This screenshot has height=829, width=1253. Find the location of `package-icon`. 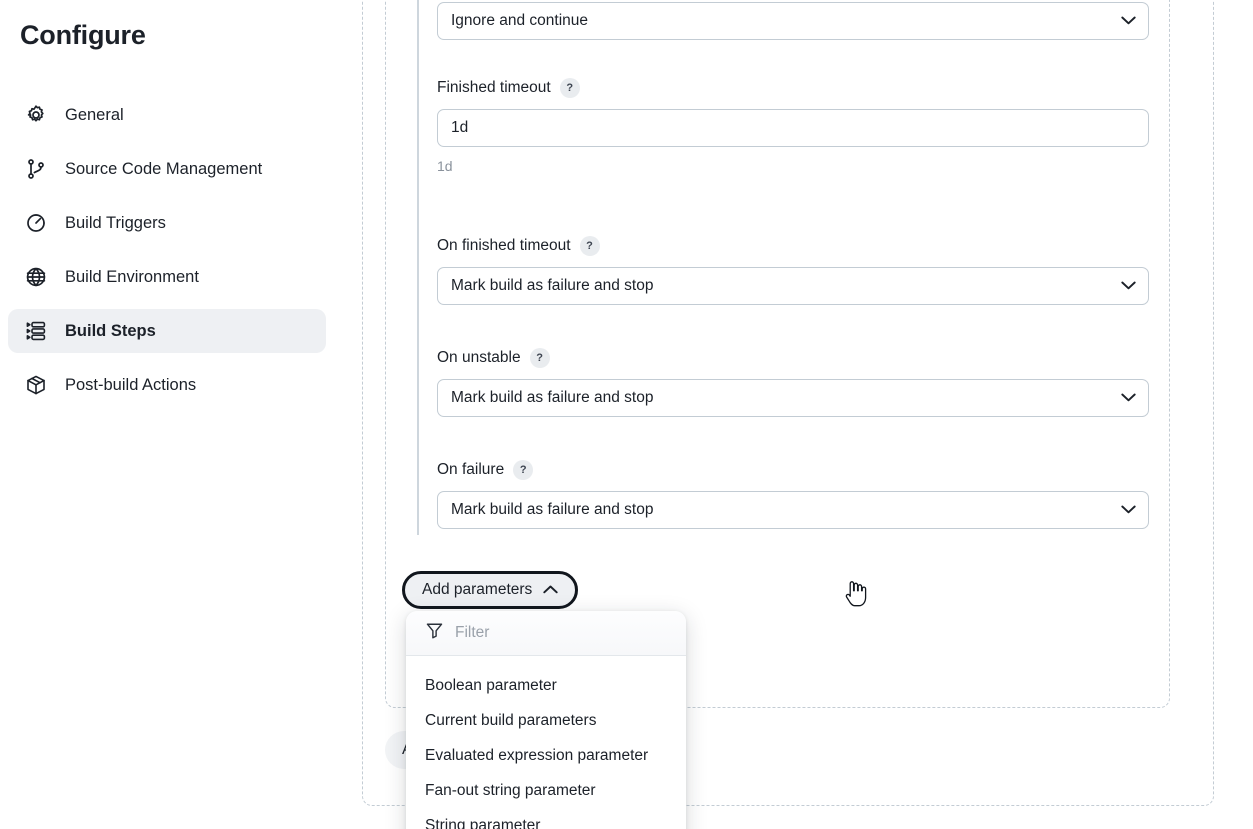

package-icon is located at coordinates (36, 385).